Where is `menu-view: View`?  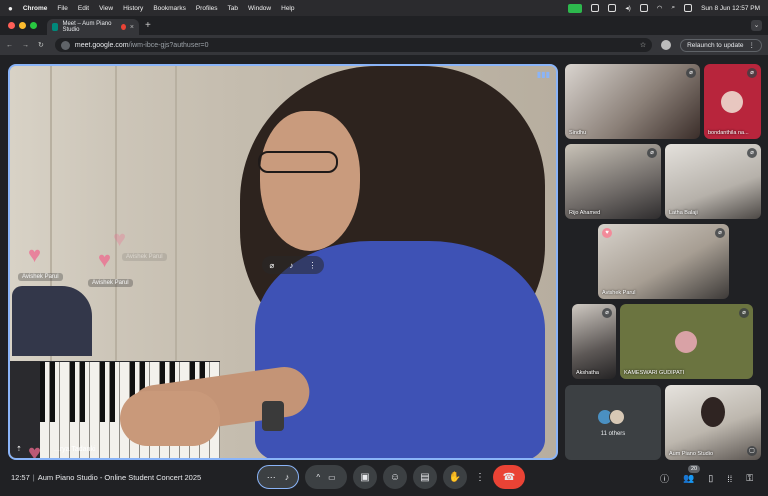 menu-view: View is located at coordinates (106, 8).